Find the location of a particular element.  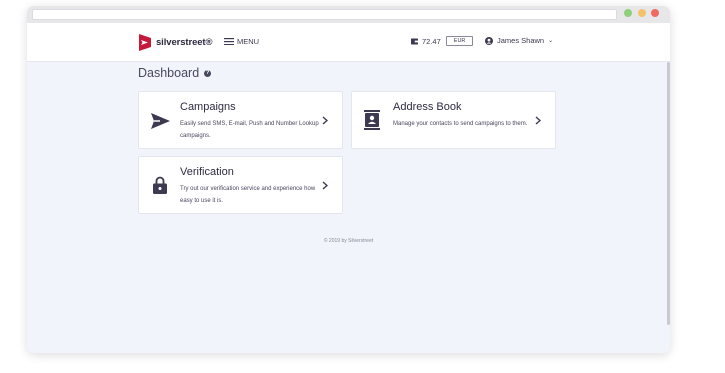

browser-chrome is located at coordinates (348, 14).